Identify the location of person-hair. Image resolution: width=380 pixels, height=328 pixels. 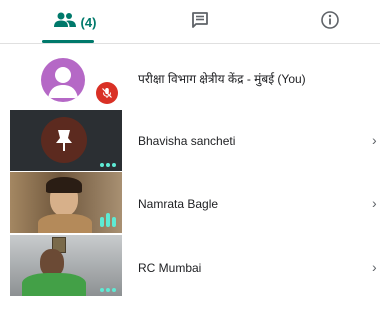
(64, 185).